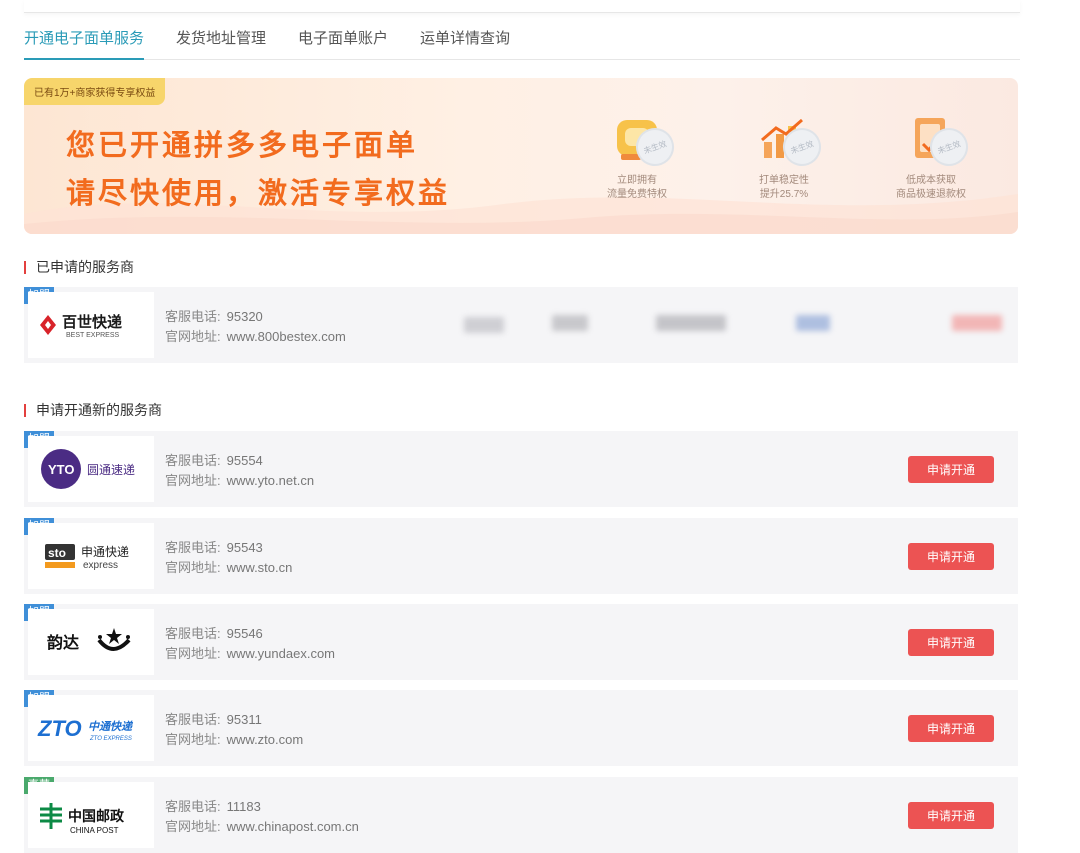 Image resolution: width=1080 pixels, height=853 pixels. I want to click on benefit-text-line2: 商品极速退款权, so click(931, 194).